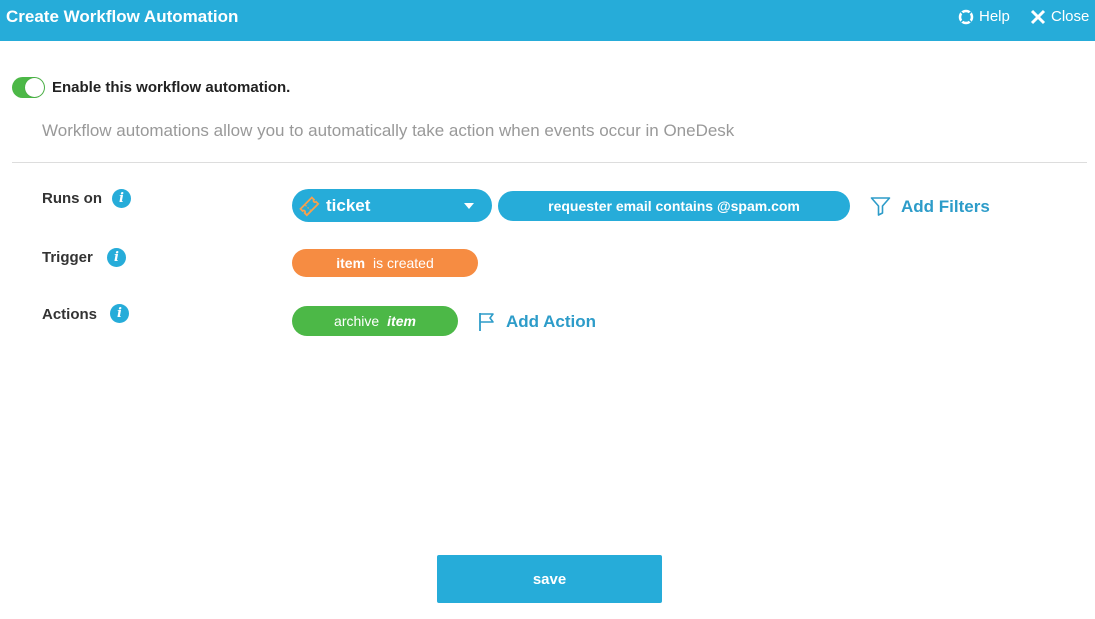  I want to click on add-action-link: Add Action, so click(537, 322).